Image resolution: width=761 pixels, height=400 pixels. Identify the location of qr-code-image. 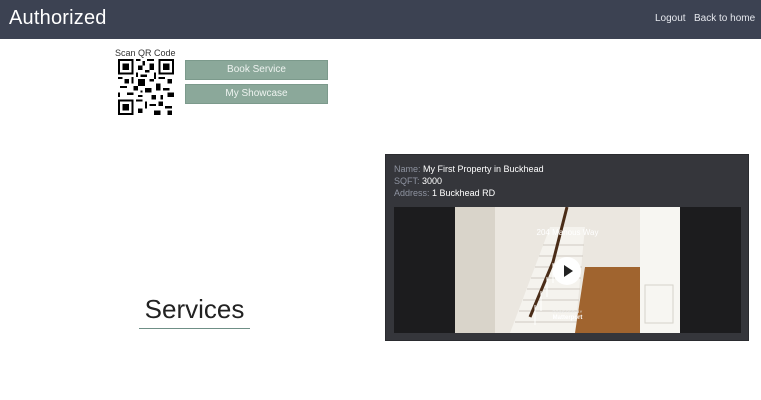
(146, 87).